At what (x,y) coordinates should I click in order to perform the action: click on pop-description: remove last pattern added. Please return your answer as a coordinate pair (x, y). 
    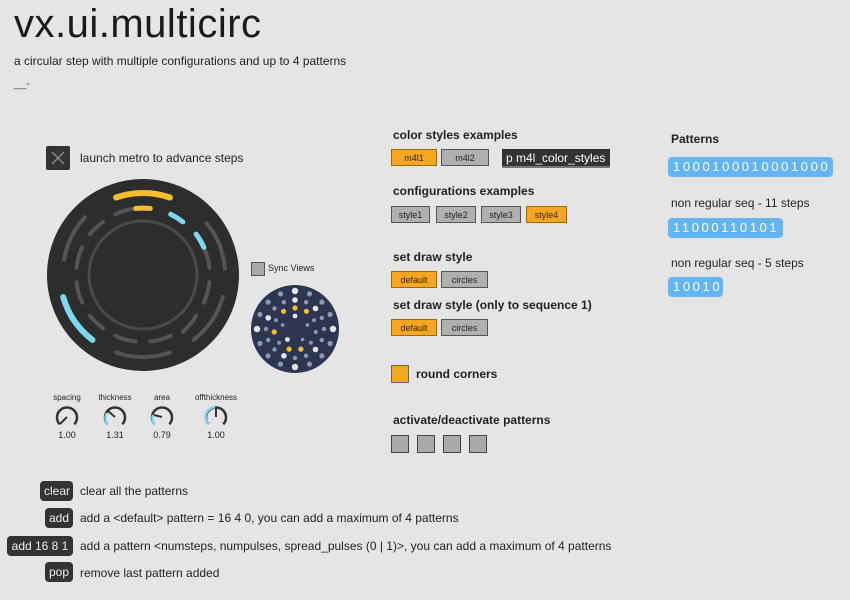
    Looking at the image, I should click on (150, 573).